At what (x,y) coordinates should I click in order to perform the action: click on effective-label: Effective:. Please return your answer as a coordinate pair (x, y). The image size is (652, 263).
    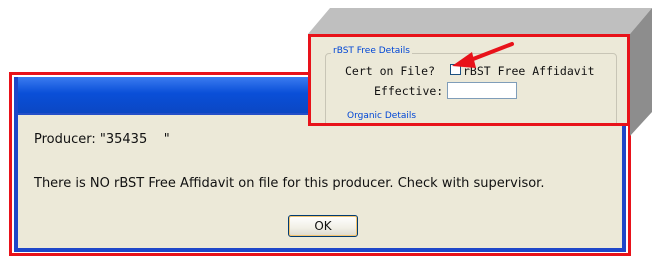
    Looking at the image, I should click on (409, 91).